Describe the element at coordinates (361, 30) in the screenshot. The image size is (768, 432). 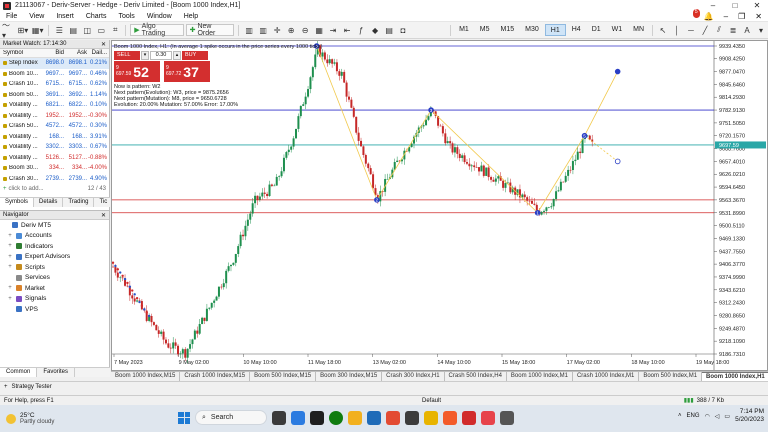
I see `indicators-icon: ƒ` at that location.